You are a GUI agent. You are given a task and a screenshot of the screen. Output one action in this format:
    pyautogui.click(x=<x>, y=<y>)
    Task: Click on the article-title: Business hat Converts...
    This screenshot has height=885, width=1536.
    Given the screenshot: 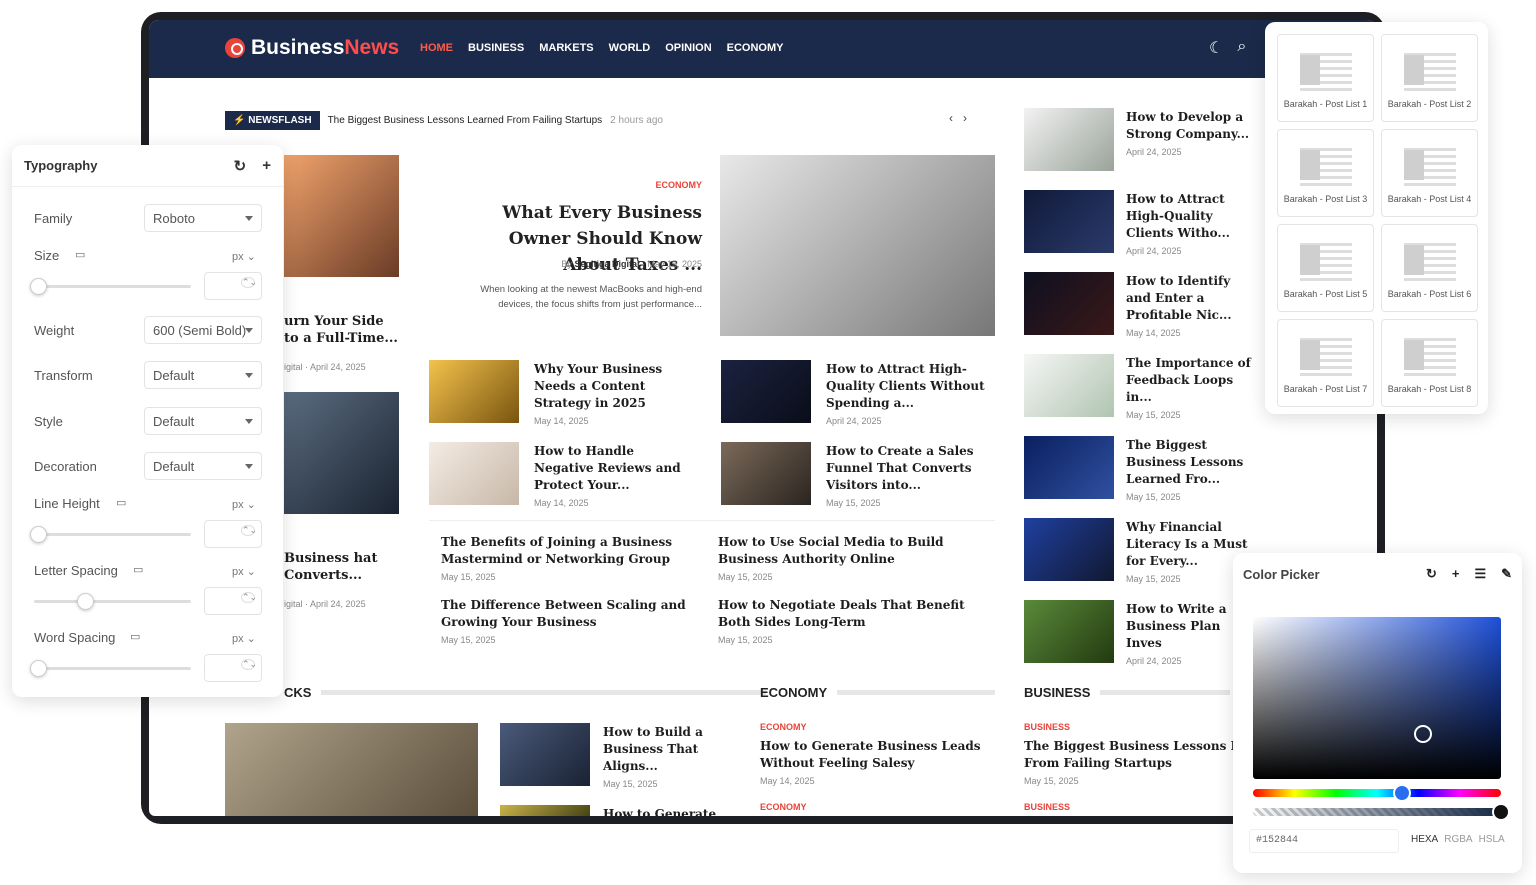 What is the action you would take?
    pyautogui.click(x=341, y=567)
    